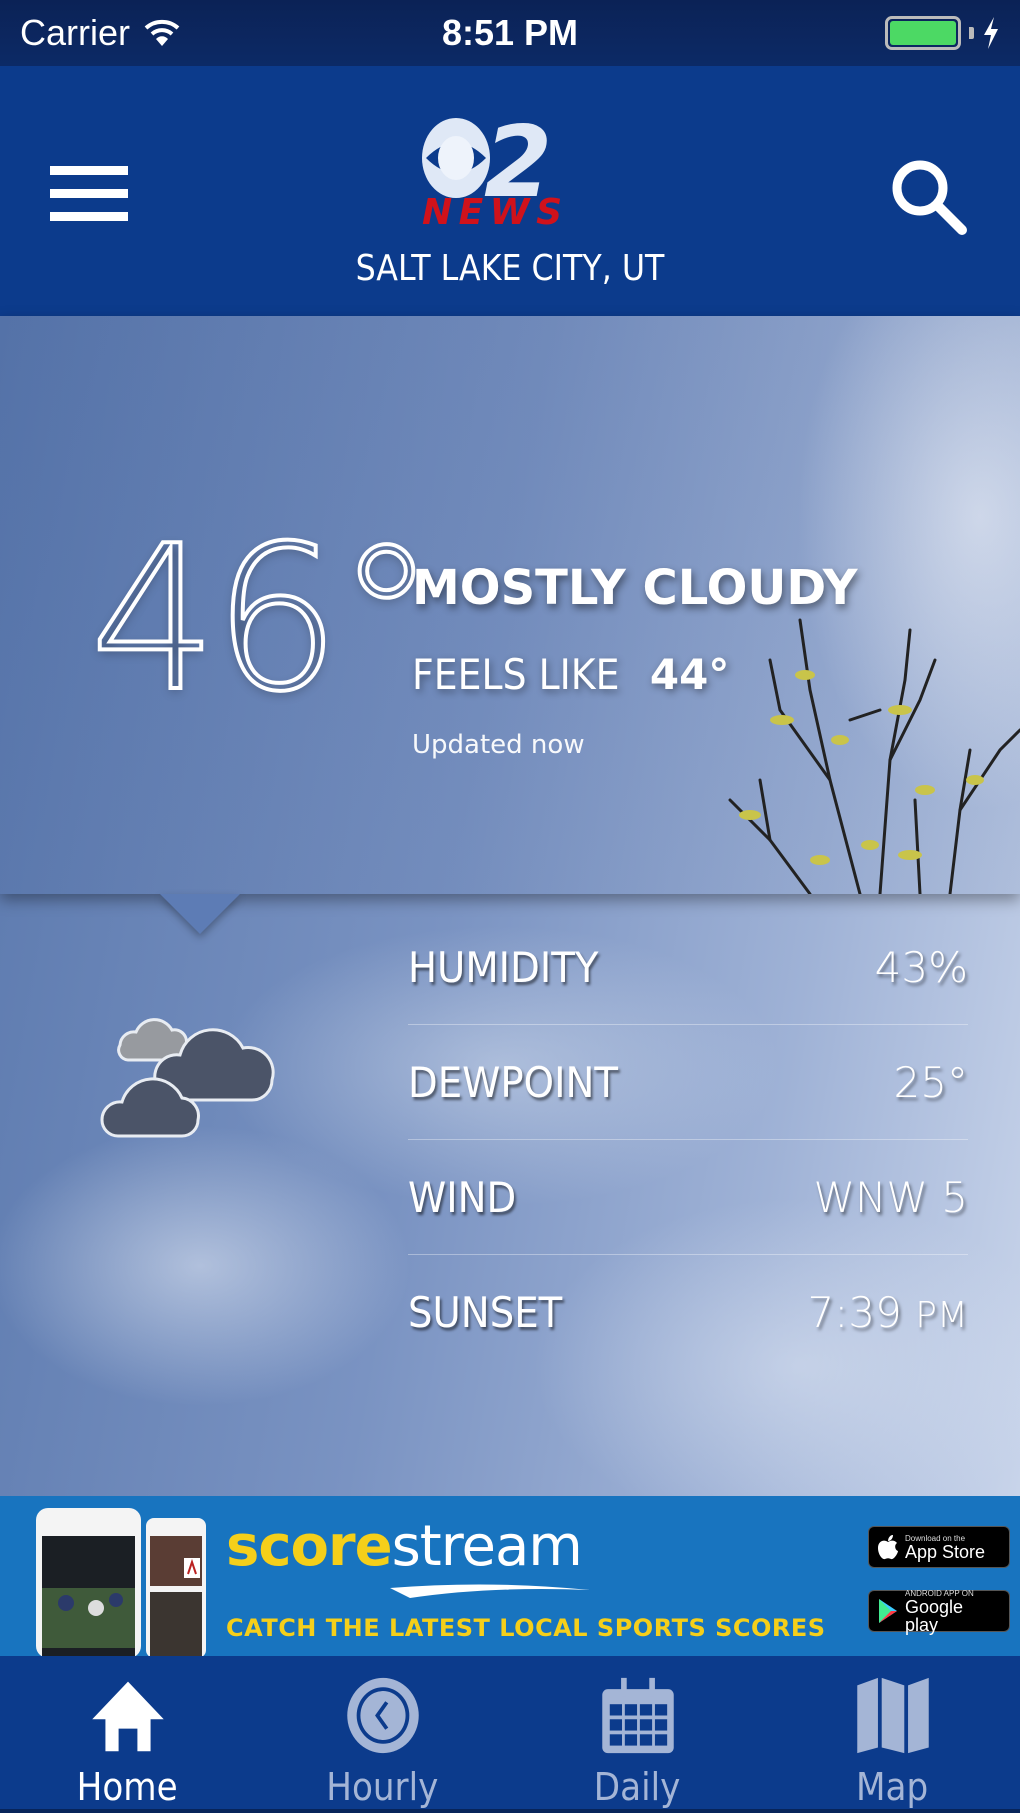 The image size is (1020, 1813). Describe the element at coordinates (513, 1082) in the screenshot. I see `detail-label: DEWPOINT` at that location.